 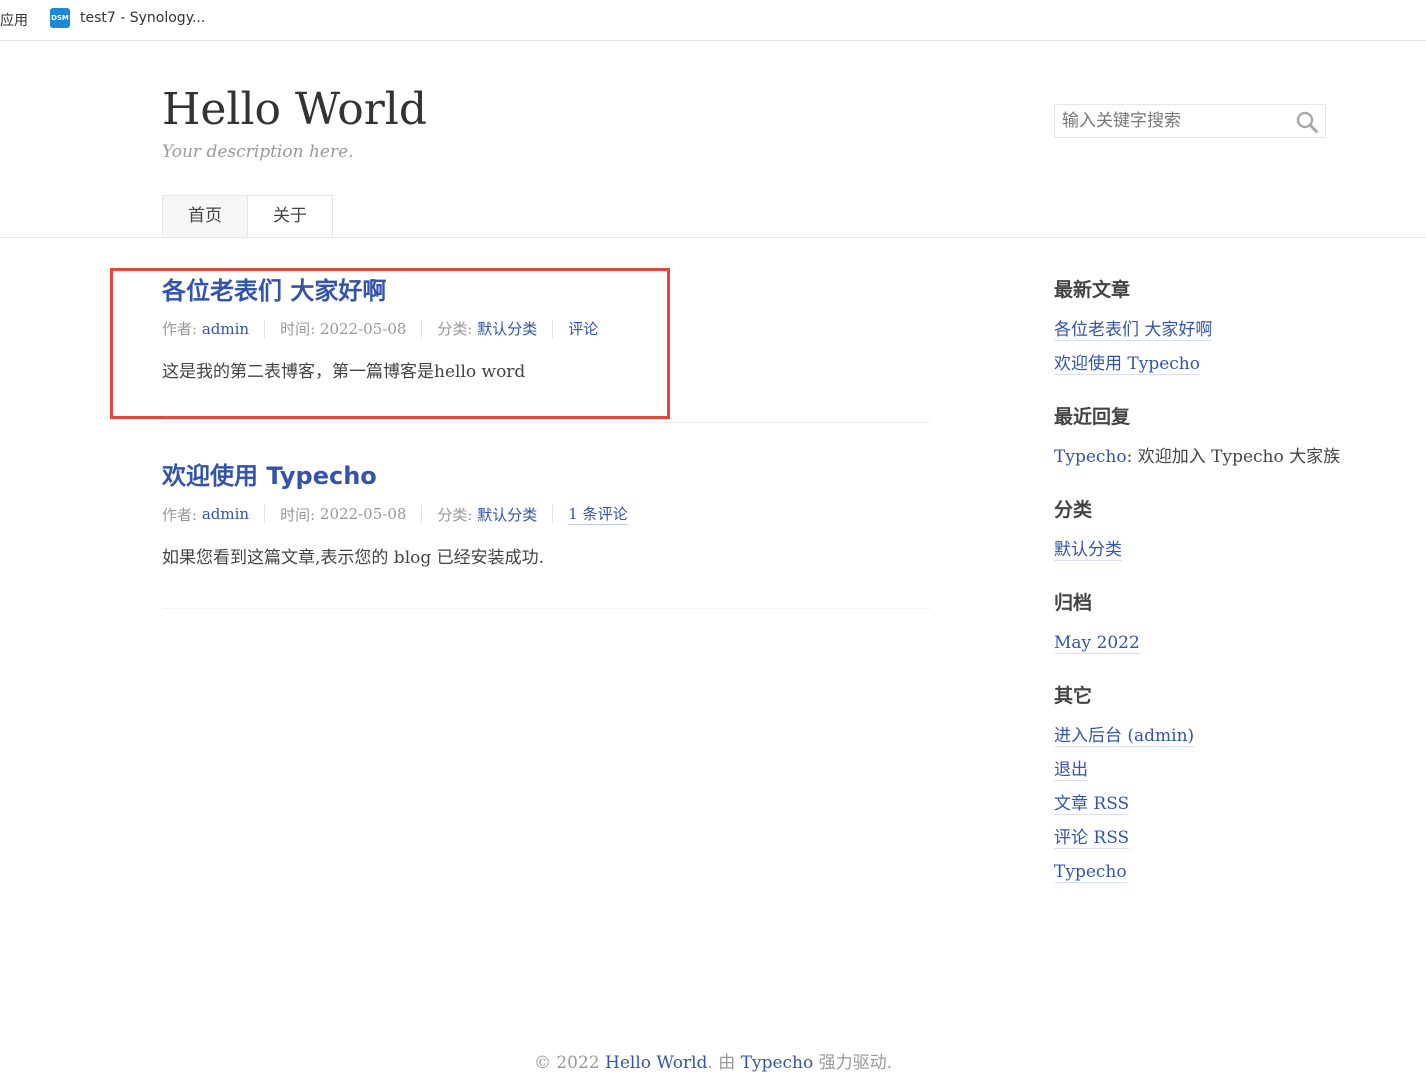 I want to click on widget-recent-comments: 最近回复 Typecho: 欢迎加入 Typecho 大家族, so click(x=1204, y=436).